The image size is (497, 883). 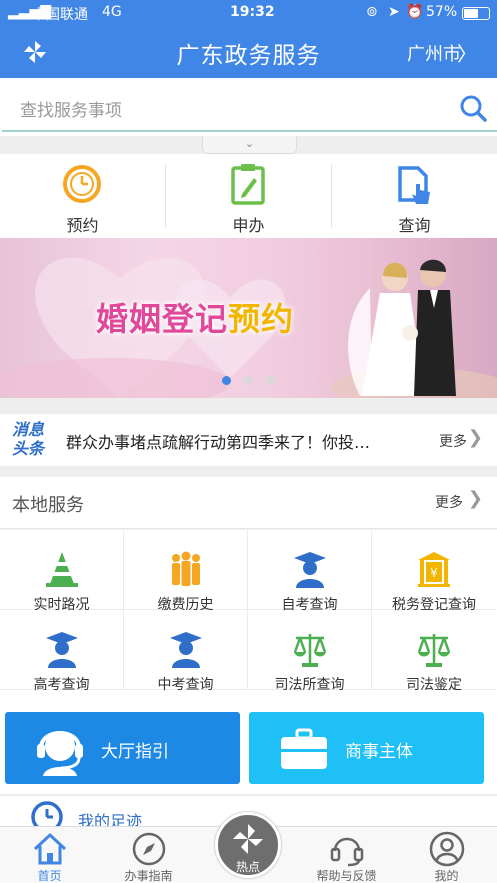 I want to click on quick-action-apply: 申办, so click(x=248, y=196).